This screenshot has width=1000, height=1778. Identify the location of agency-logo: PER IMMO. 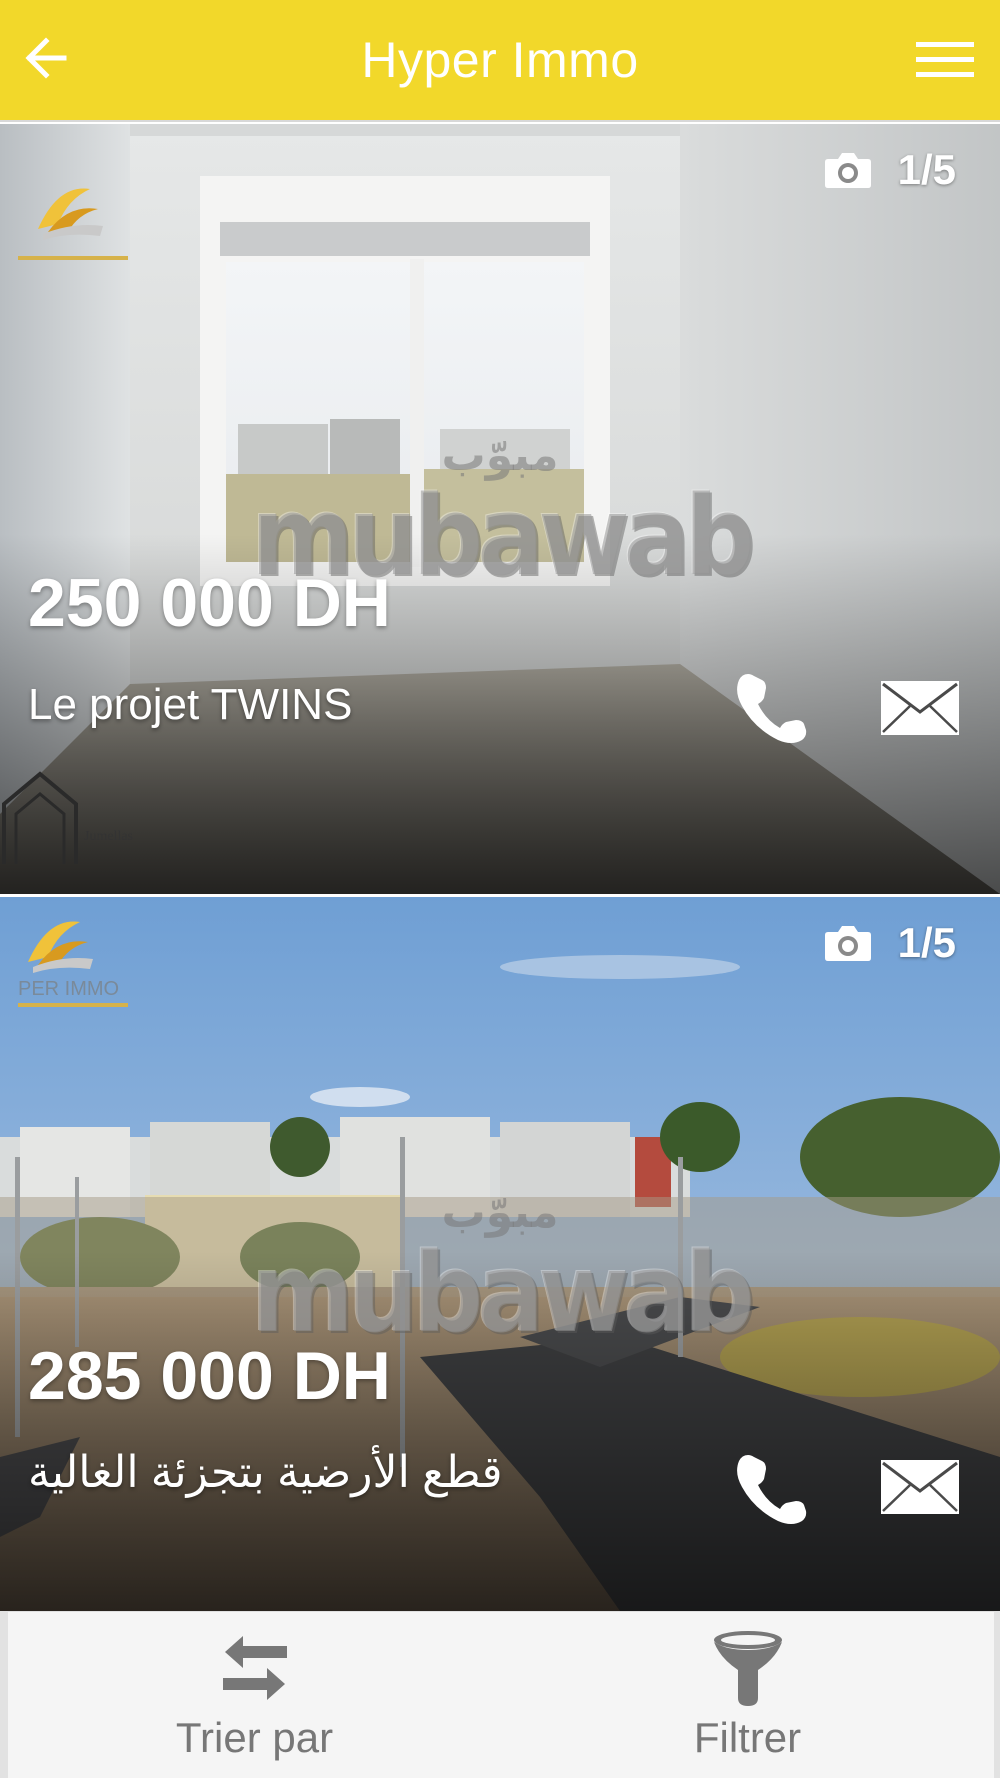
(73, 964).